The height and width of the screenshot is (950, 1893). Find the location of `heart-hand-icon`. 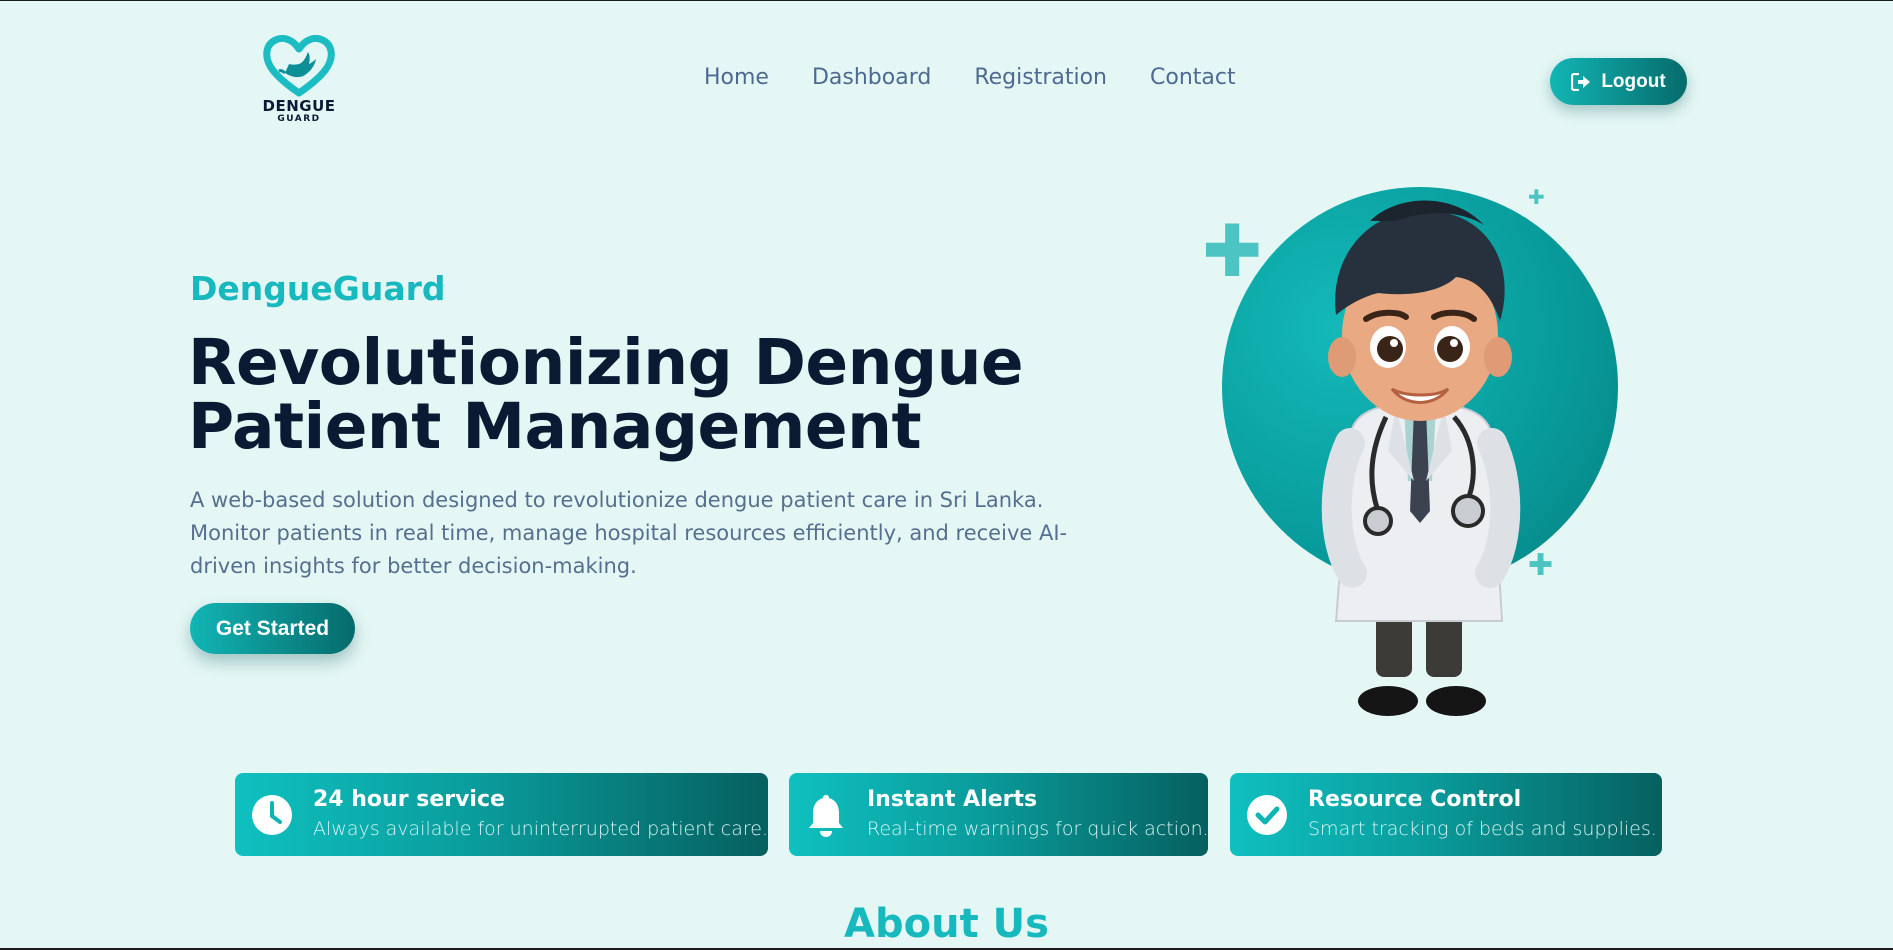

heart-hand-icon is located at coordinates (299, 66).